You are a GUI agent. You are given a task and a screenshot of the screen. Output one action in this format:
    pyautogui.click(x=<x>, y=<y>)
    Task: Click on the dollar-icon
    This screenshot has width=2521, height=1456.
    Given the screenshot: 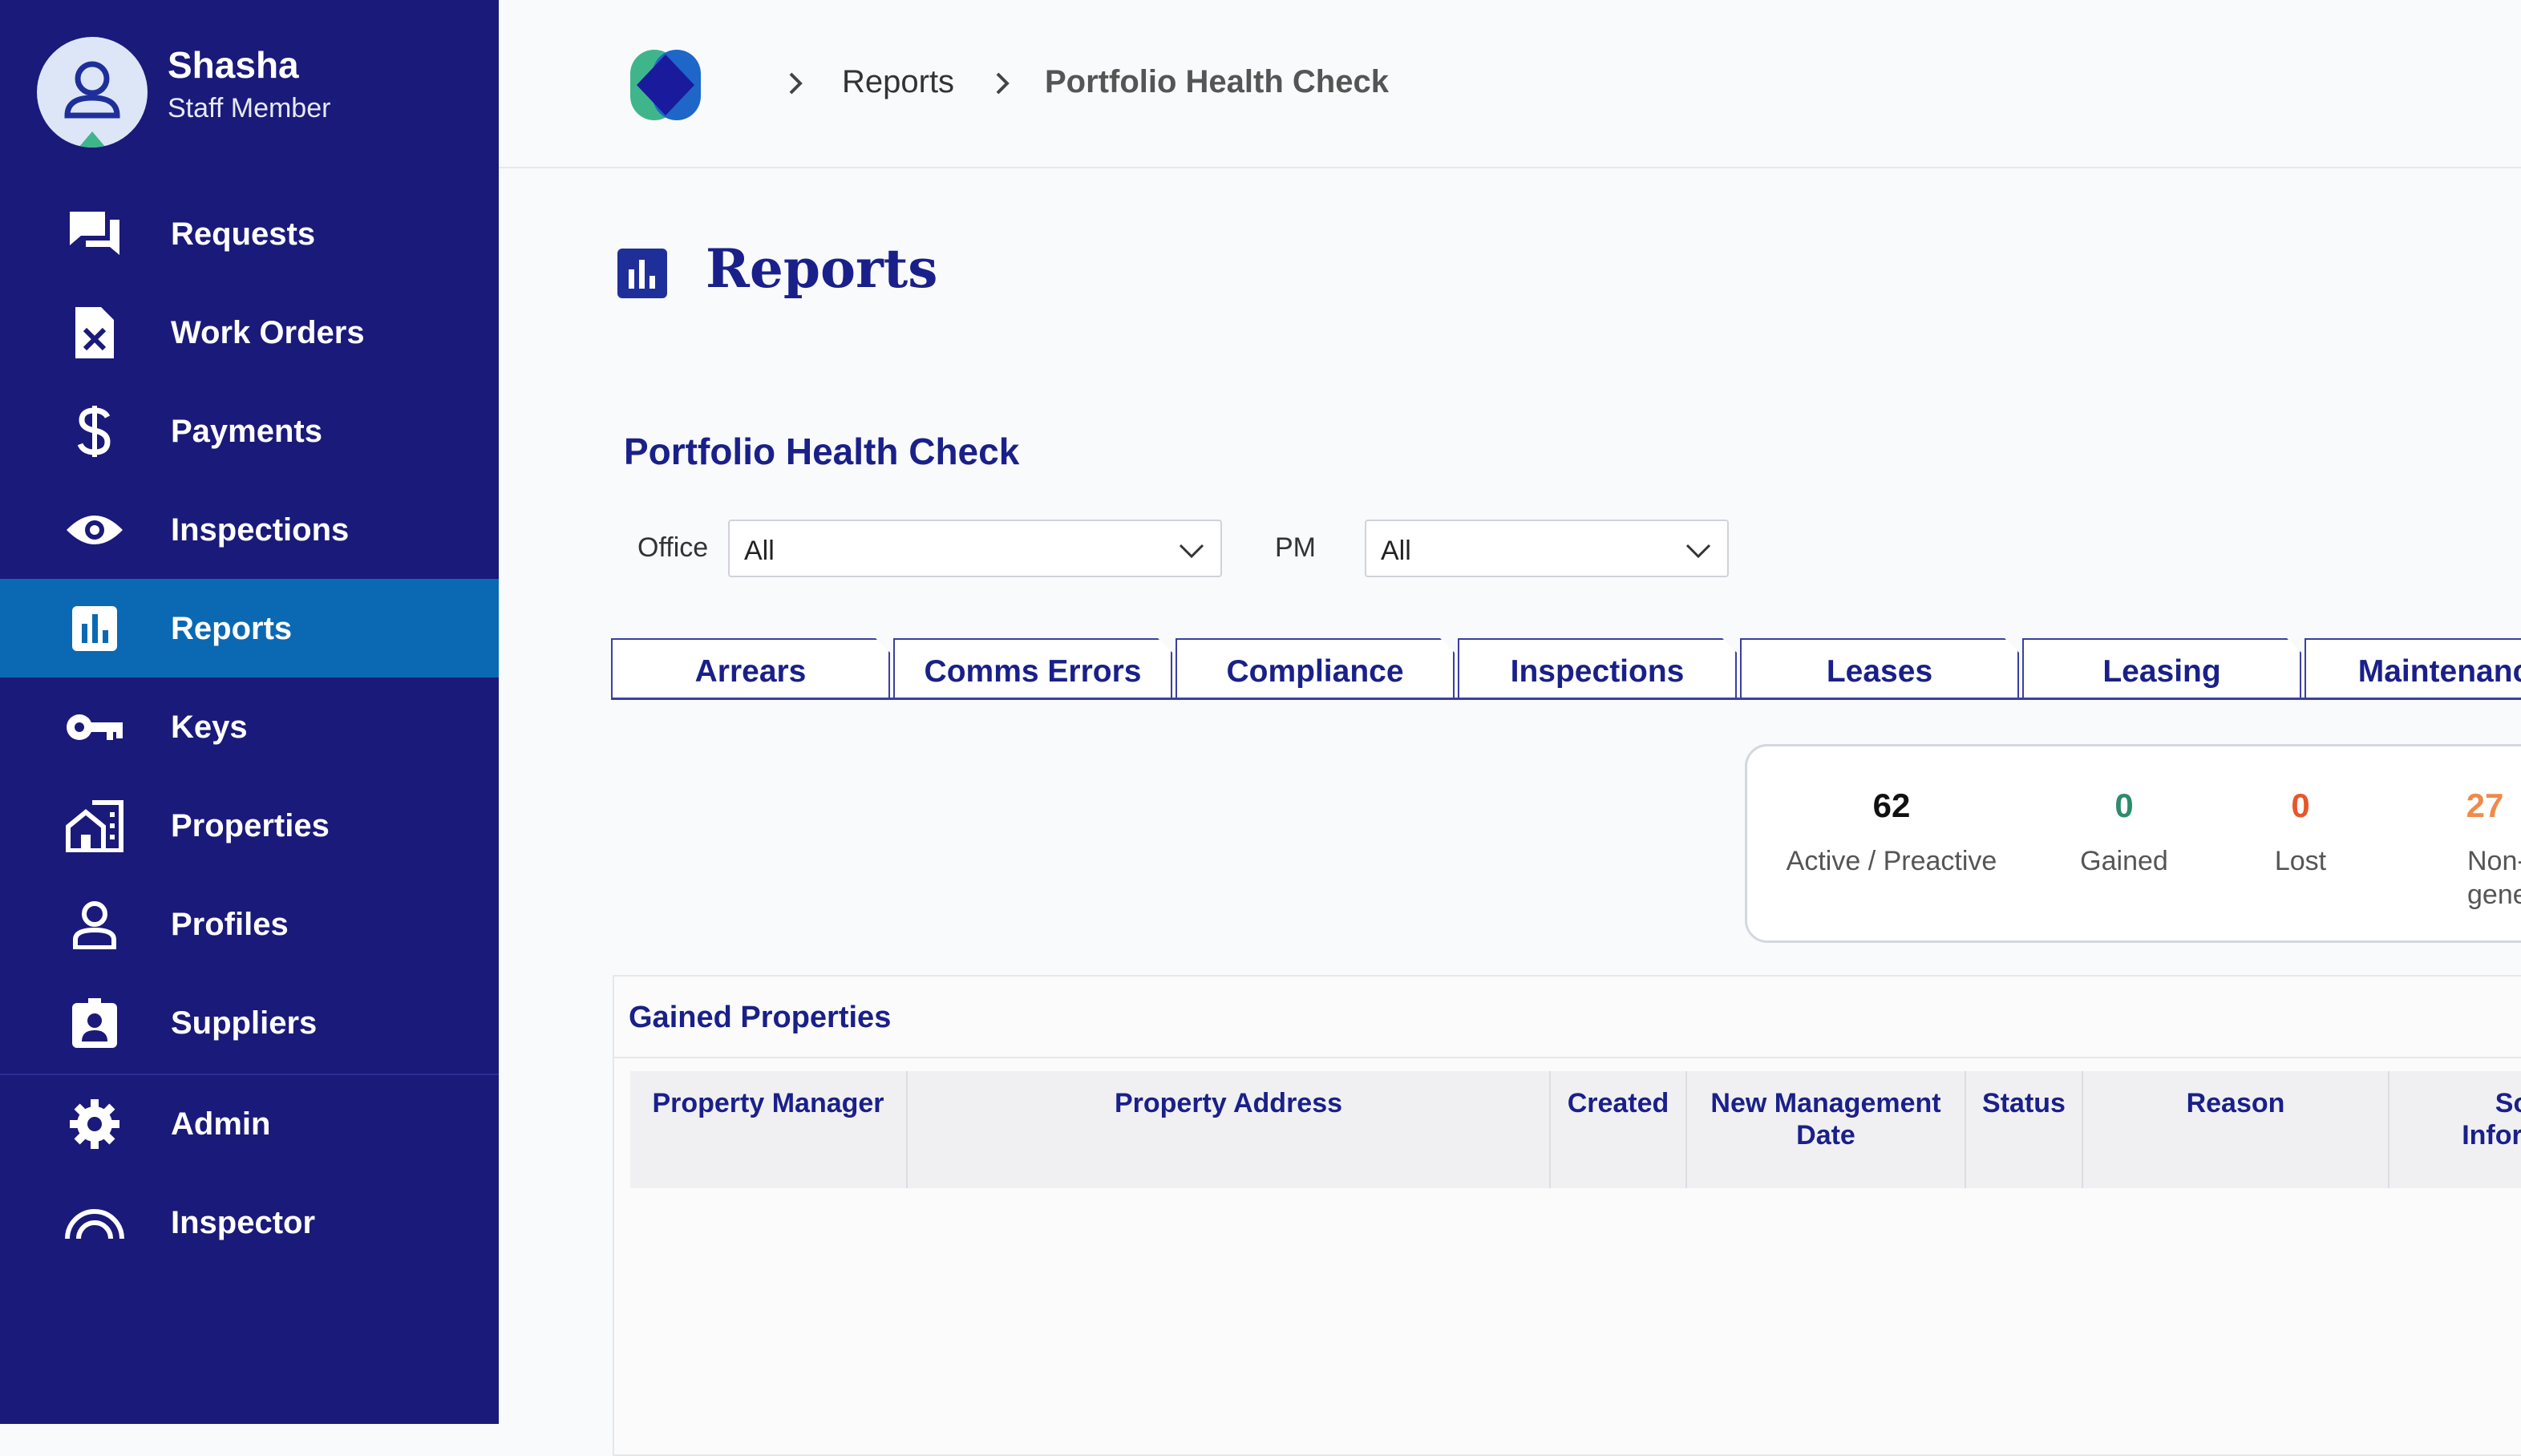 What is the action you would take?
    pyautogui.click(x=95, y=431)
    